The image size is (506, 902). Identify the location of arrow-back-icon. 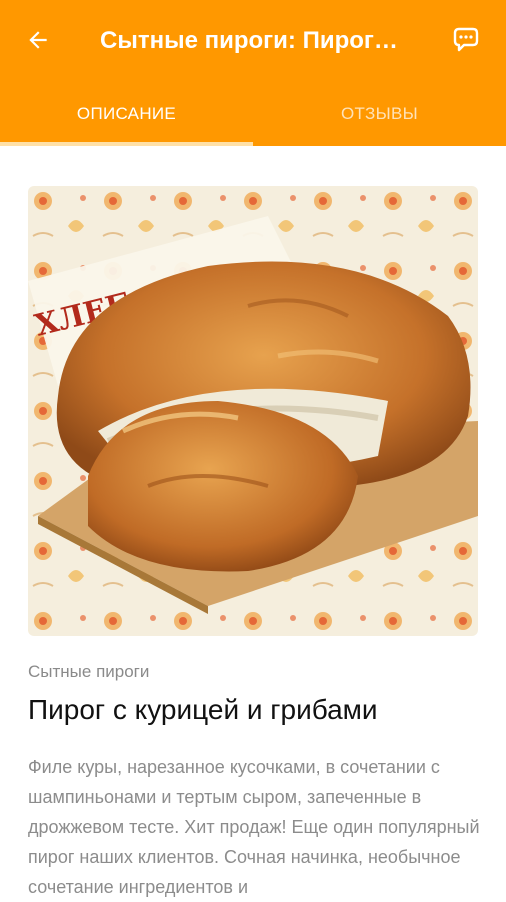
(38, 40).